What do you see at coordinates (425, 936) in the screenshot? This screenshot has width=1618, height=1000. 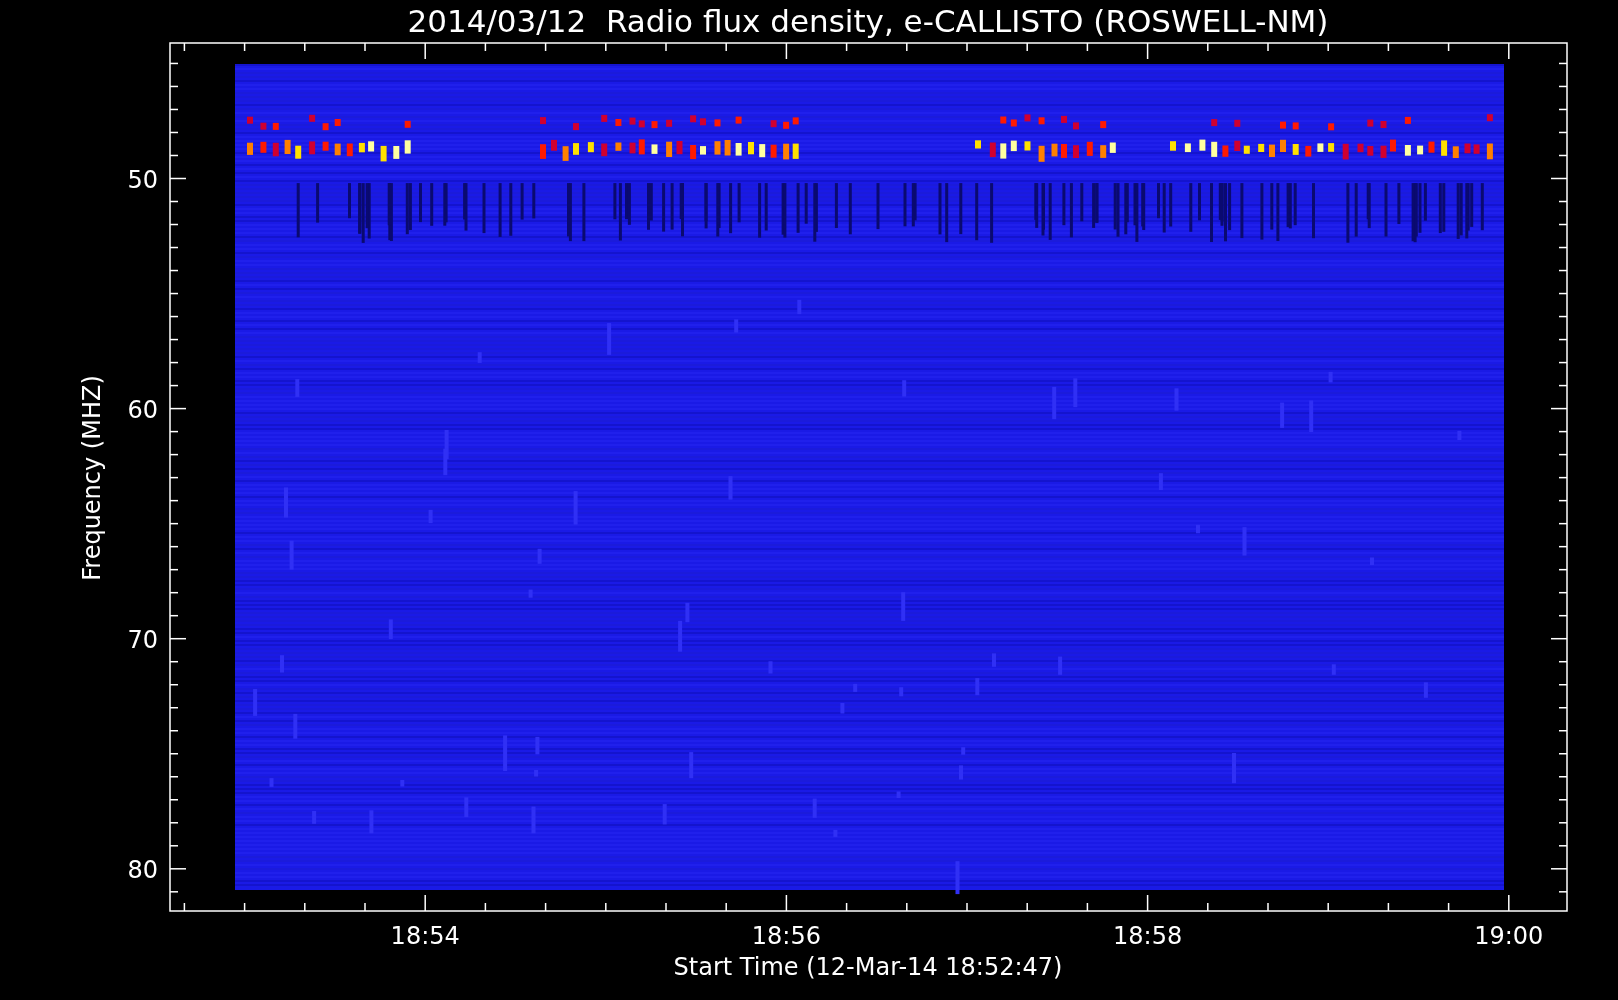 I see `tick-label: 18:54` at bounding box center [425, 936].